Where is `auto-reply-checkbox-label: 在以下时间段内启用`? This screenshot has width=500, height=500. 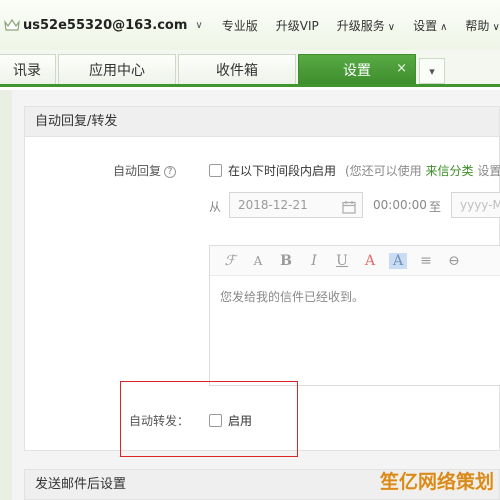
auto-reply-checkbox-label: 在以下时间段内启用 is located at coordinates (282, 171).